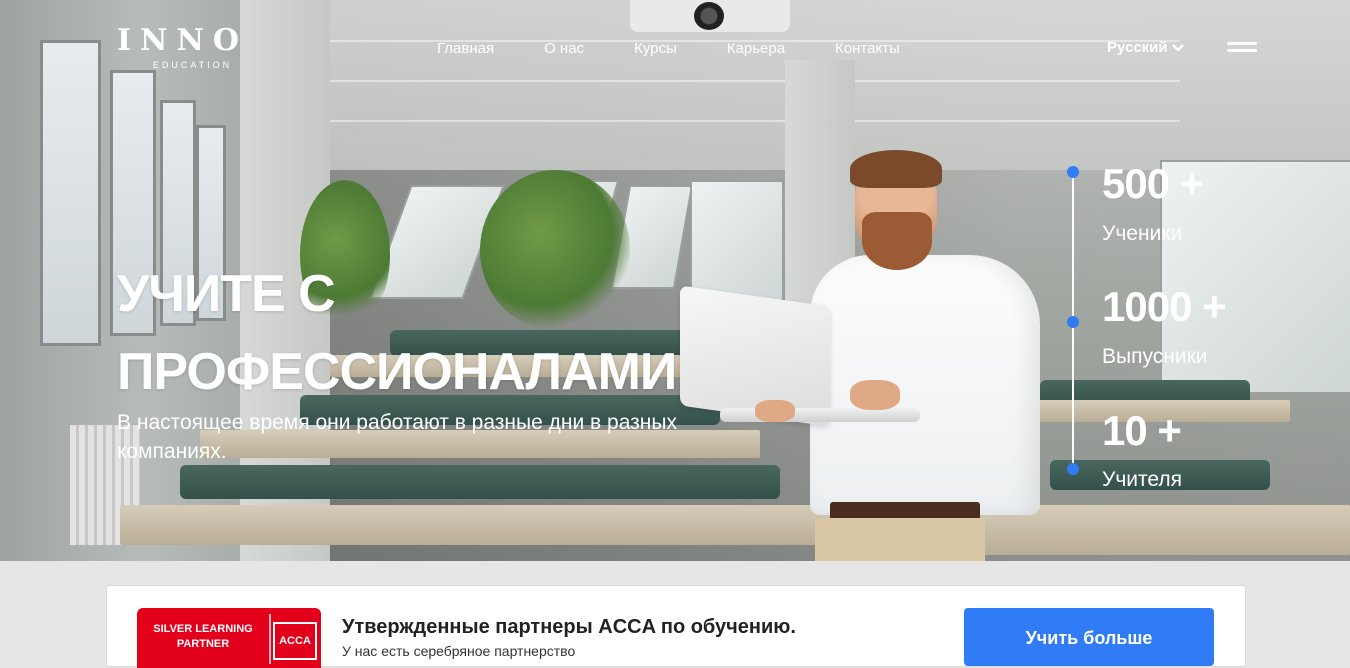 Image resolution: width=1350 pixels, height=668 pixels. Describe the element at coordinates (465, 48) in the screenshot. I see `nav-item-home: Главная` at that location.